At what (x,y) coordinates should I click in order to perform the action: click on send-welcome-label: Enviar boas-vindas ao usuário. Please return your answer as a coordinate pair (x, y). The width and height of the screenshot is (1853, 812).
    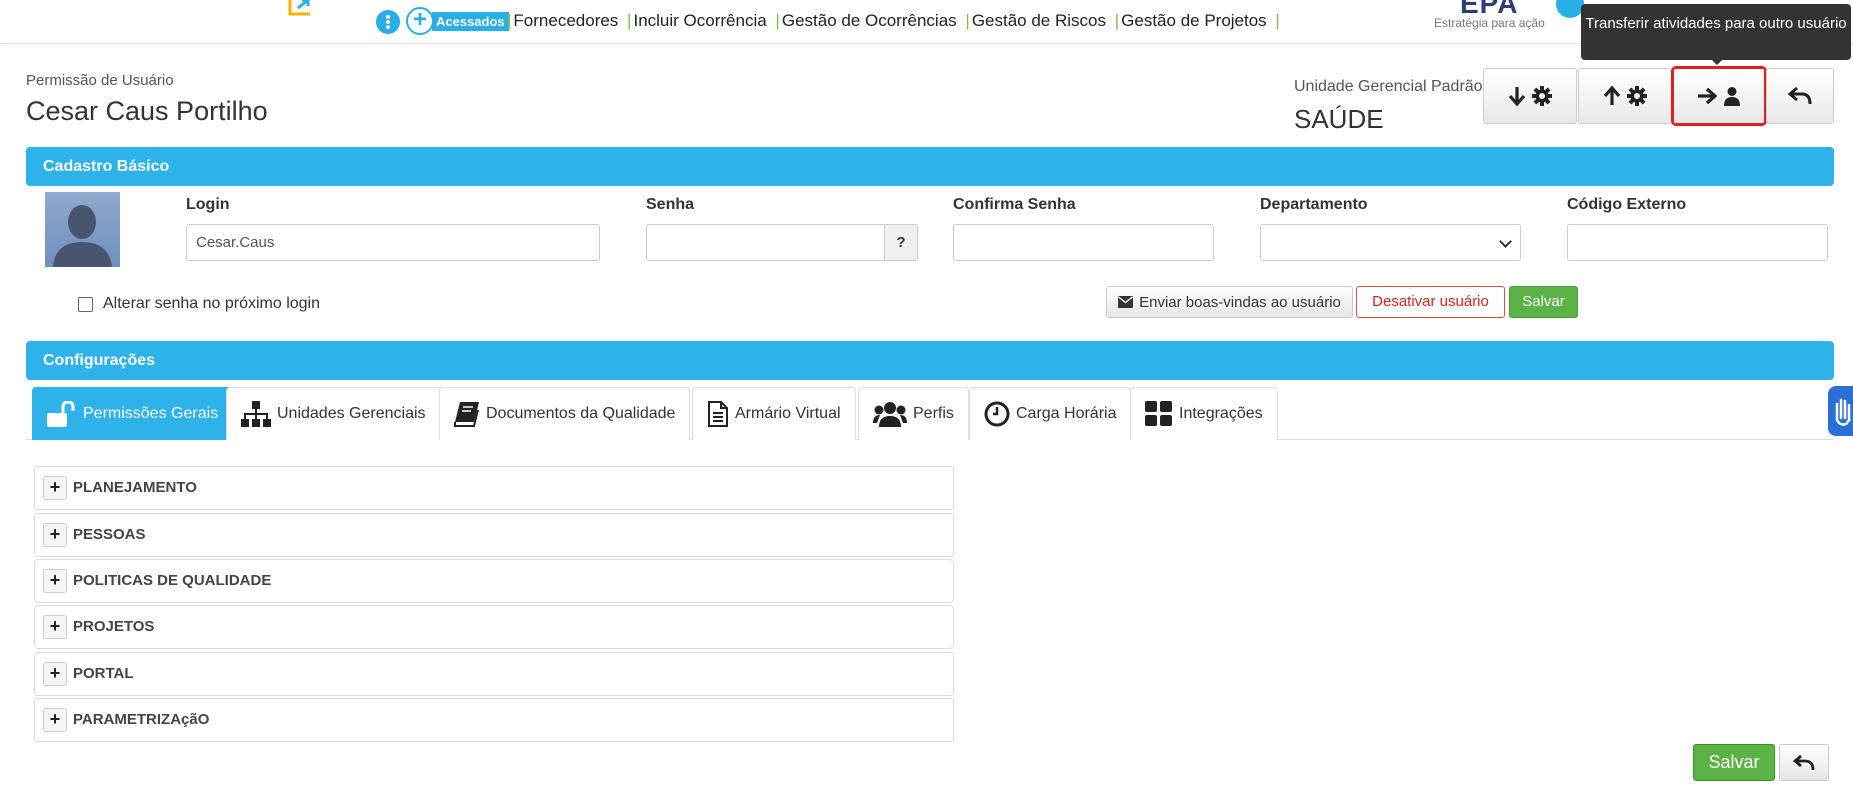
    Looking at the image, I should click on (1240, 302).